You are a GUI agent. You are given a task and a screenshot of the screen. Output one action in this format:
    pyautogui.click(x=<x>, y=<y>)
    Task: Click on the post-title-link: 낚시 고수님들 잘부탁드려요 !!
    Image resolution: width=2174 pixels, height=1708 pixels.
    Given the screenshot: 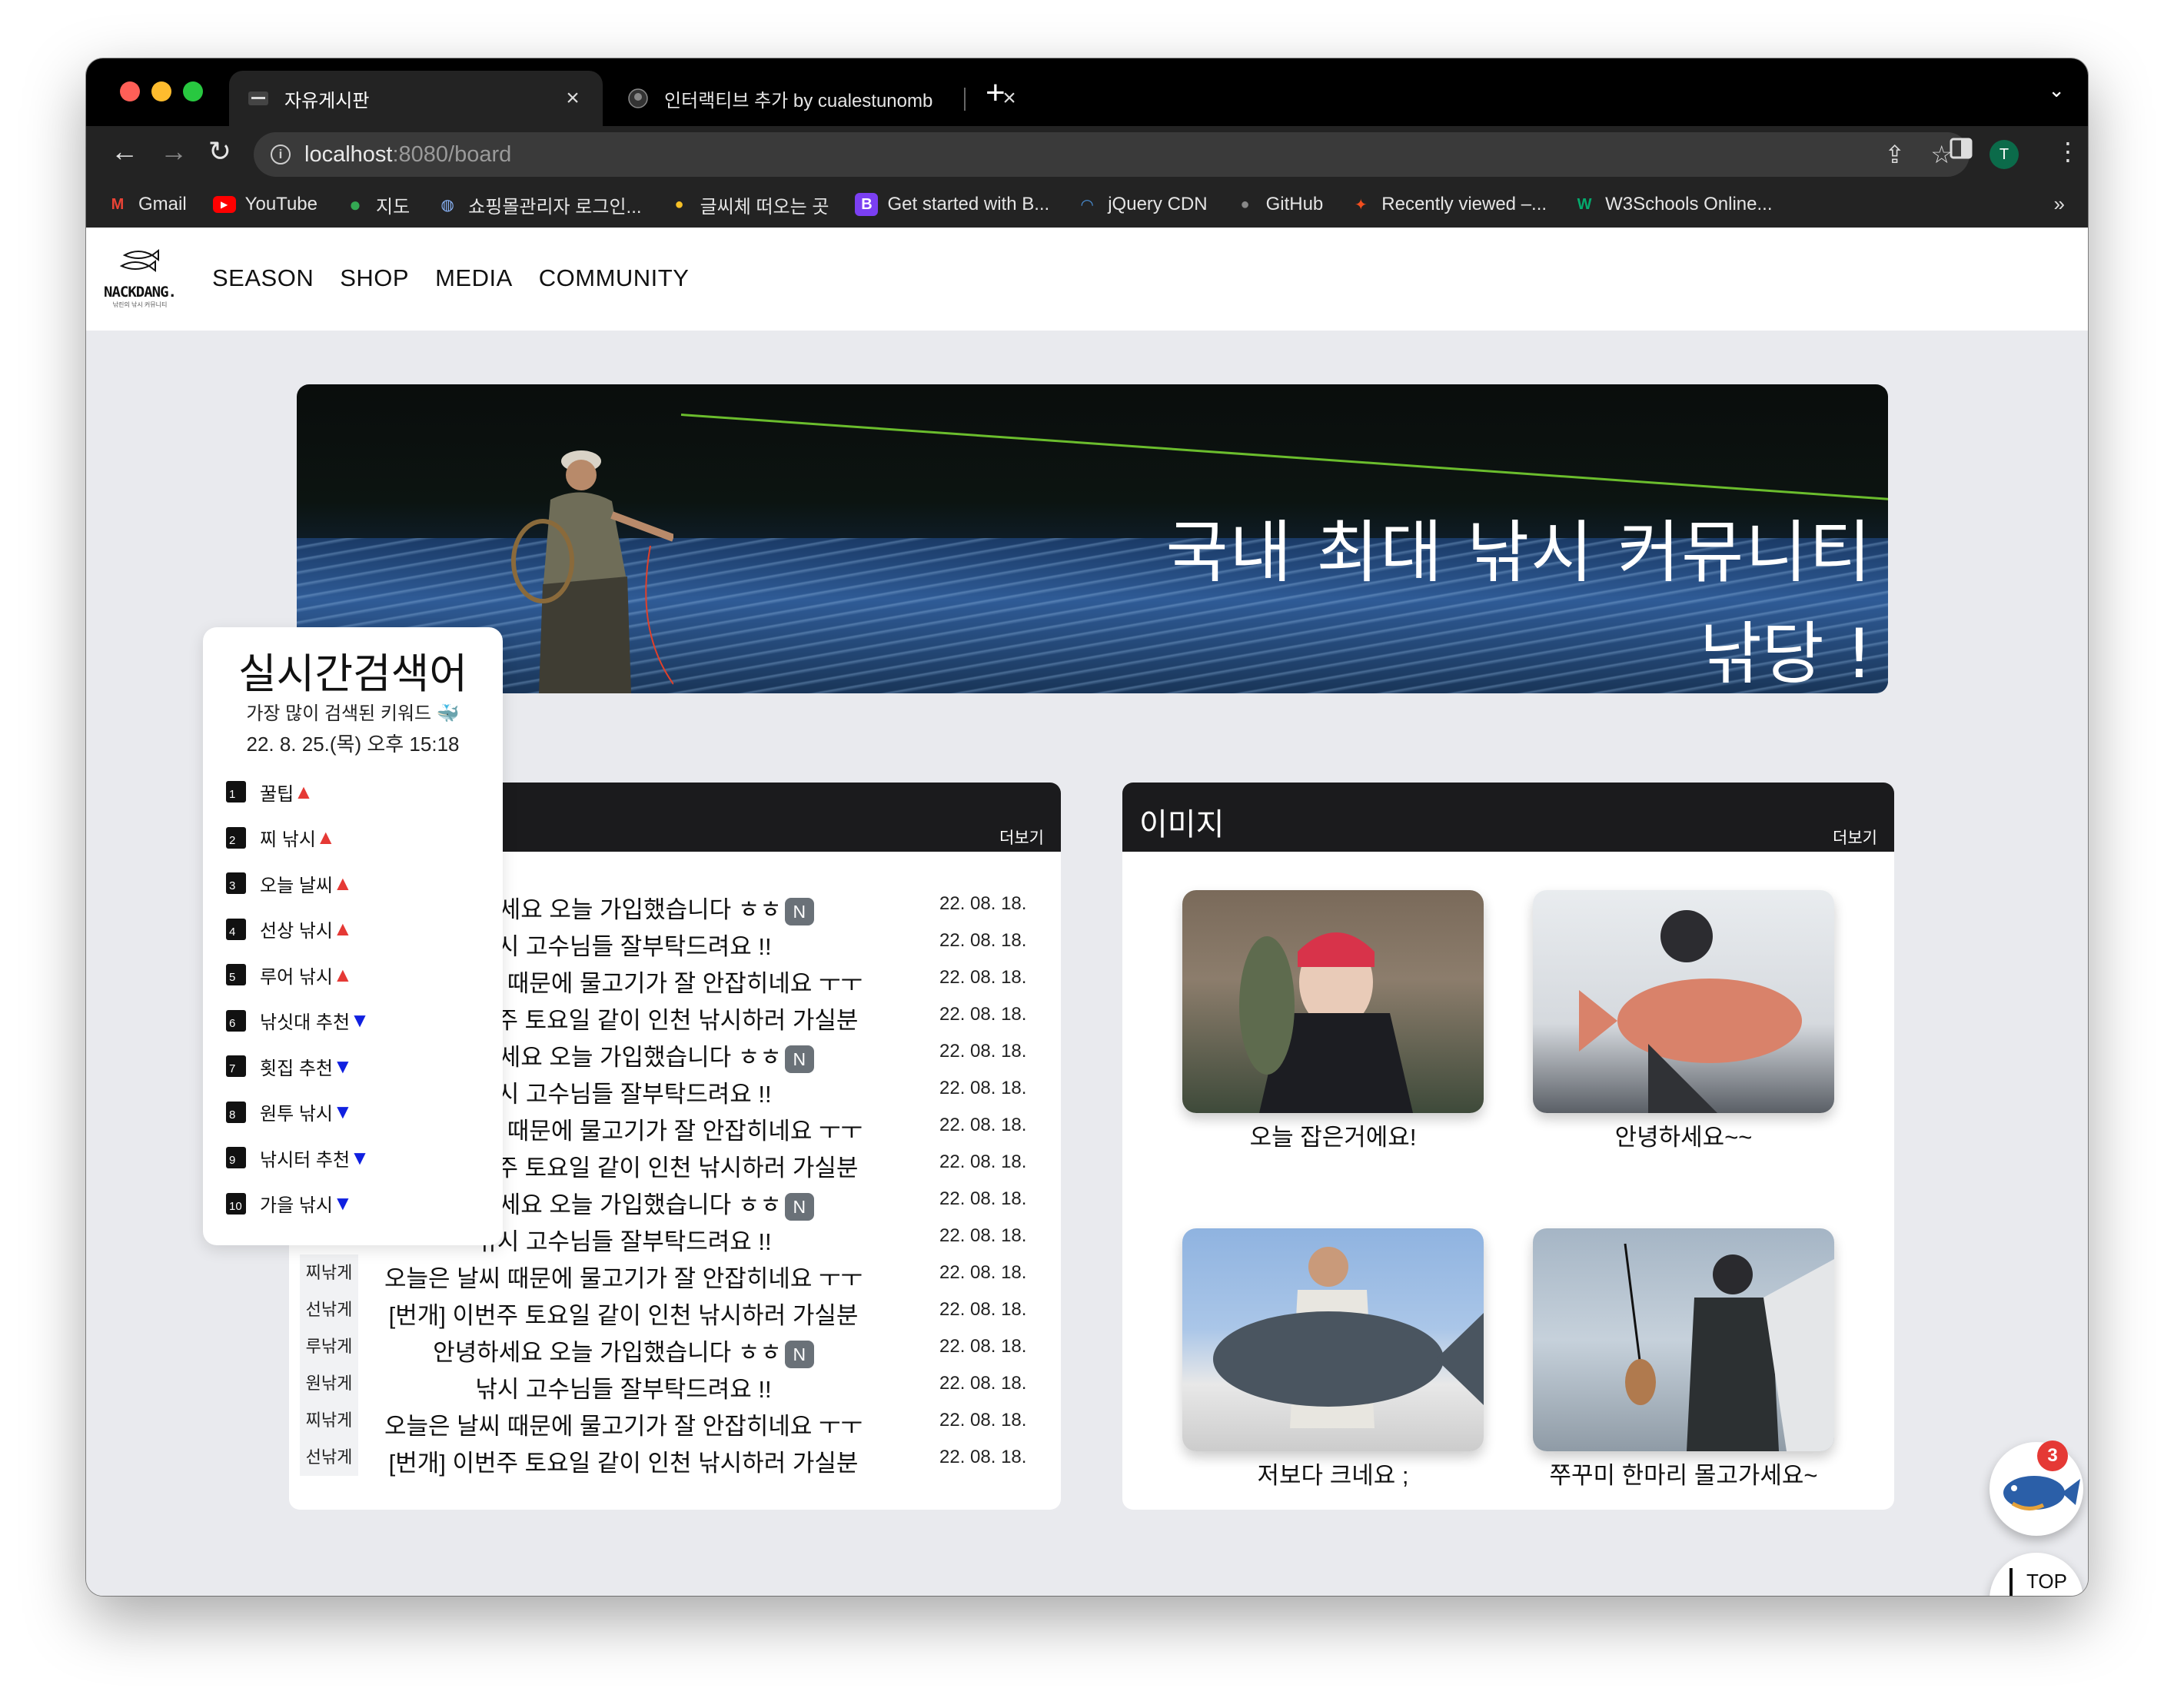 What is the action you would take?
    pyautogui.click(x=623, y=1387)
    